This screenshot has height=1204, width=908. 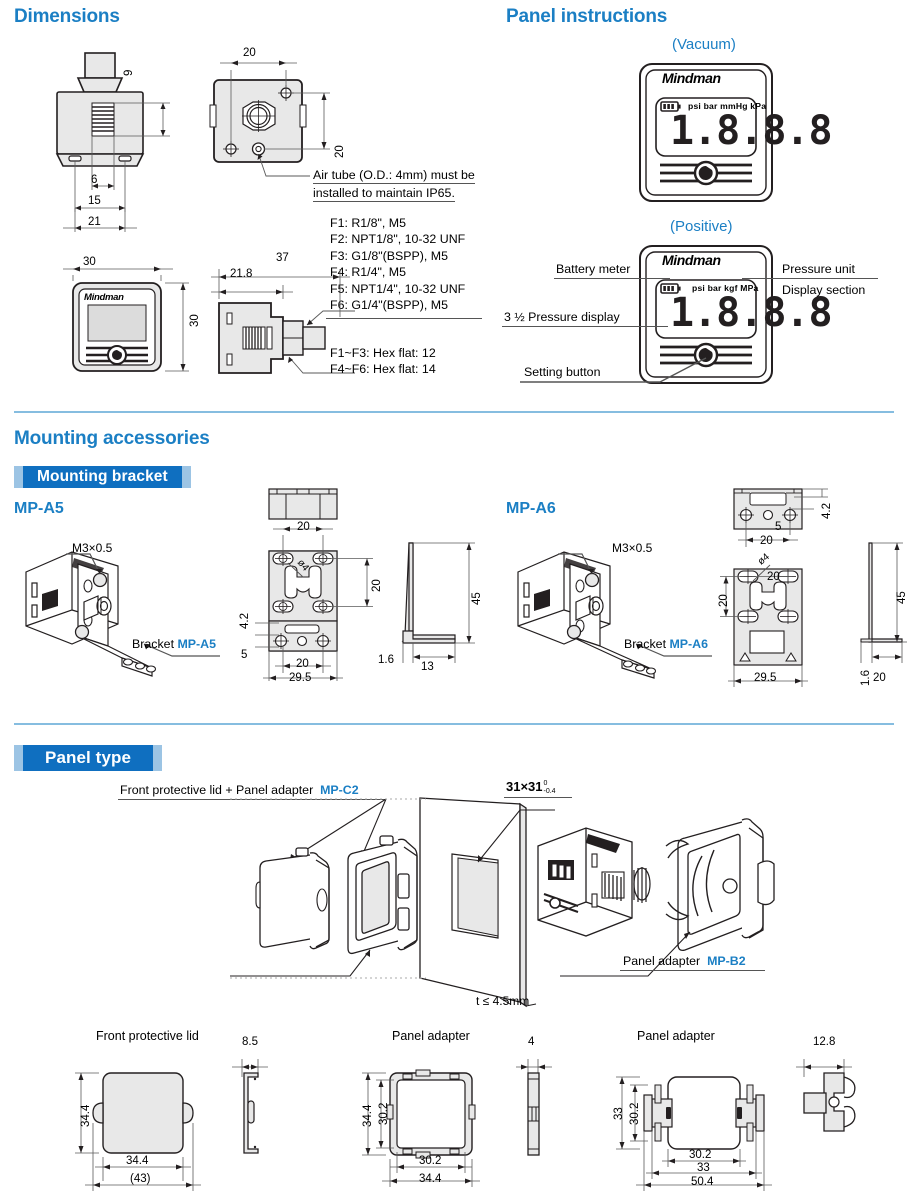 What do you see at coordinates (692, 970) in the screenshot?
I see `panel-adapter-line` at bounding box center [692, 970].